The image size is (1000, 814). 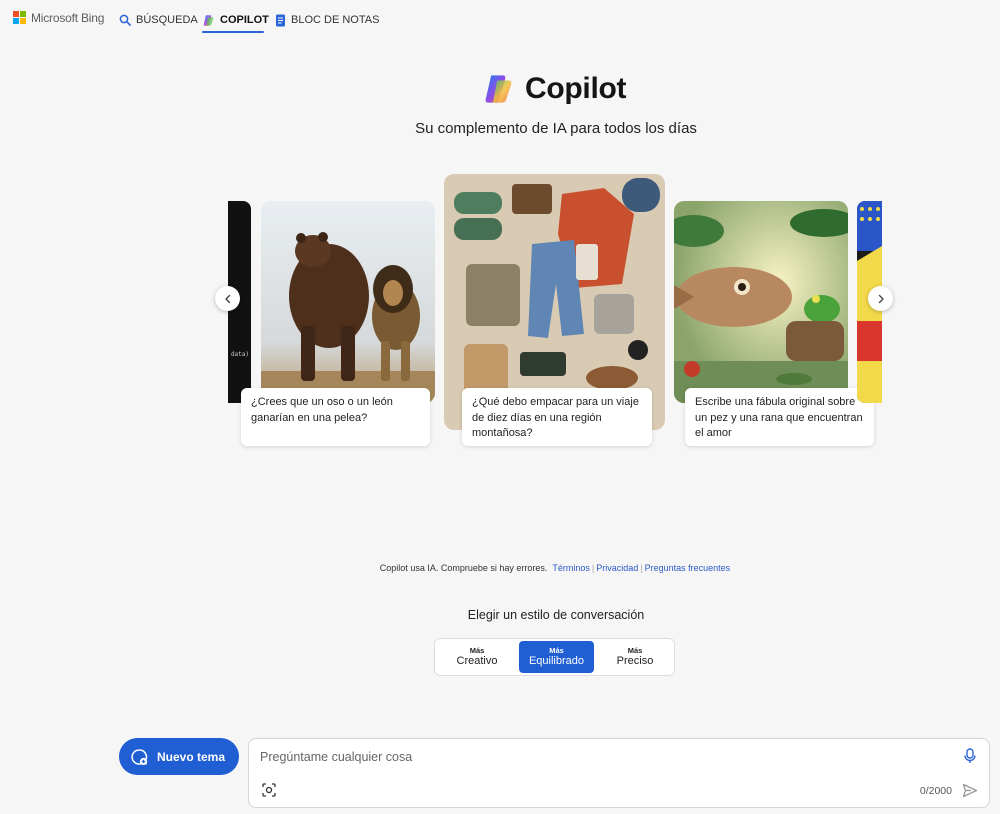 What do you see at coordinates (571, 568) in the screenshot?
I see `terms-link: Términos` at bounding box center [571, 568].